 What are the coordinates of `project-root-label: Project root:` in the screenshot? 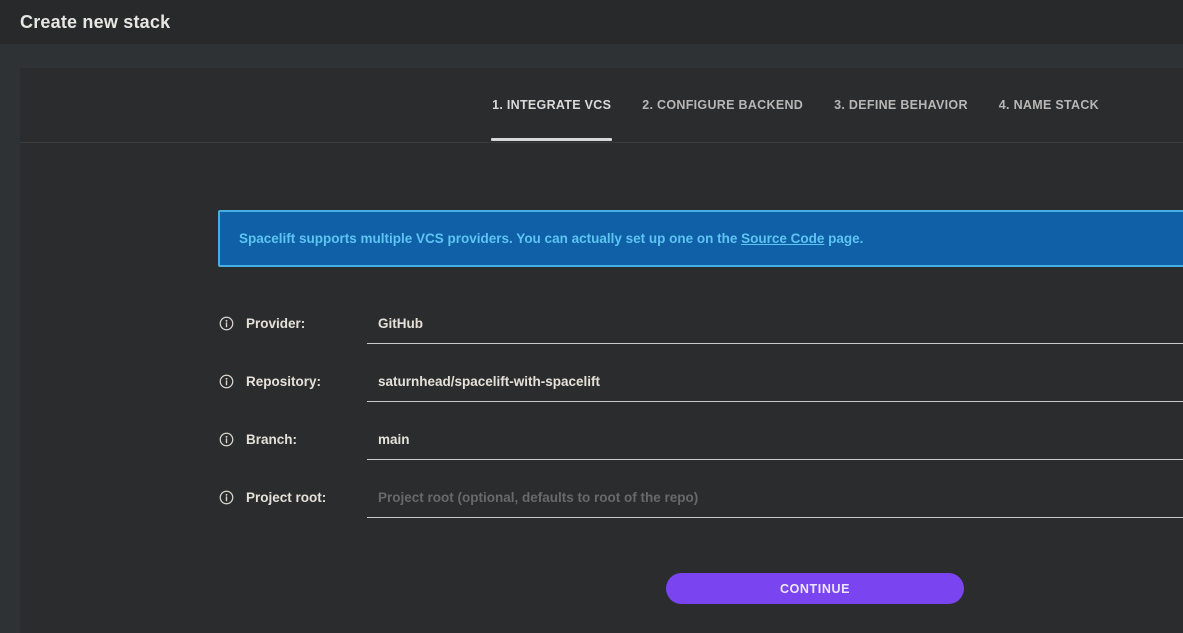 It's located at (286, 497).